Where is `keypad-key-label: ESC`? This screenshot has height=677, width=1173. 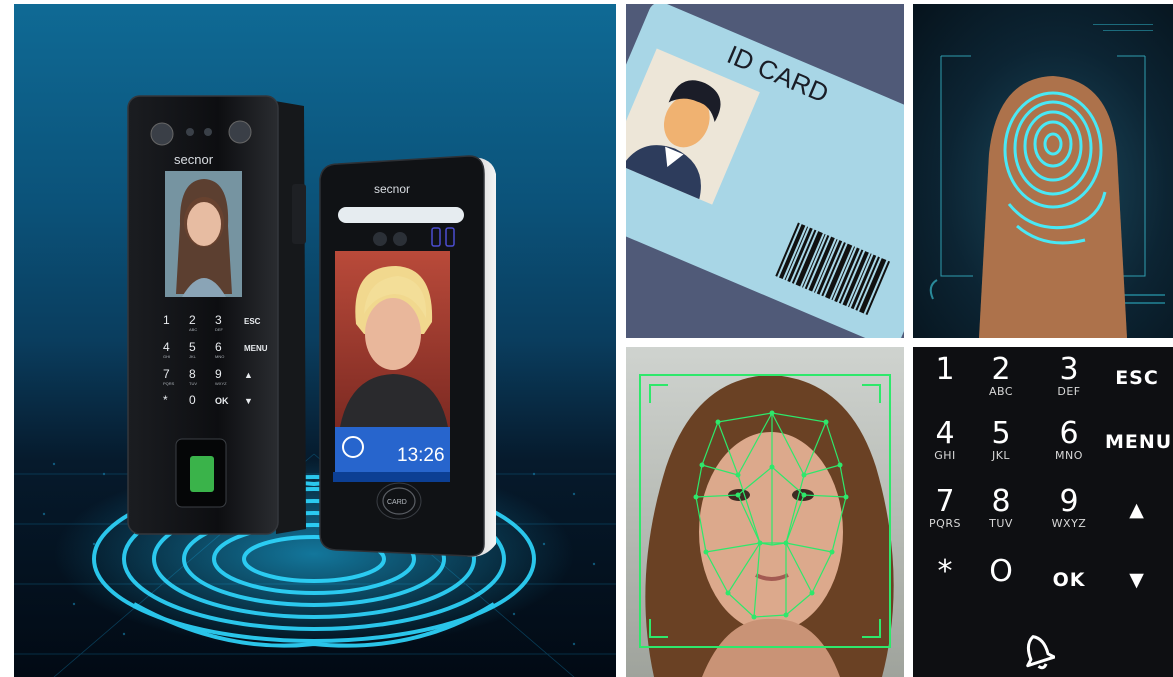 keypad-key-label: ESC is located at coordinates (1137, 378).